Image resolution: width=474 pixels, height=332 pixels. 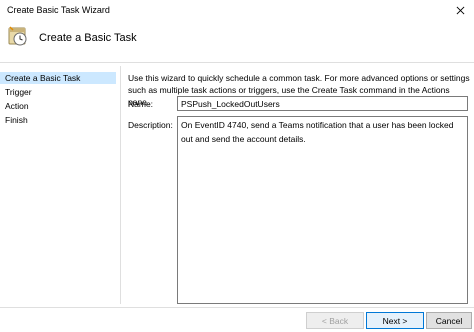 I want to click on close-icon, so click(x=460, y=10).